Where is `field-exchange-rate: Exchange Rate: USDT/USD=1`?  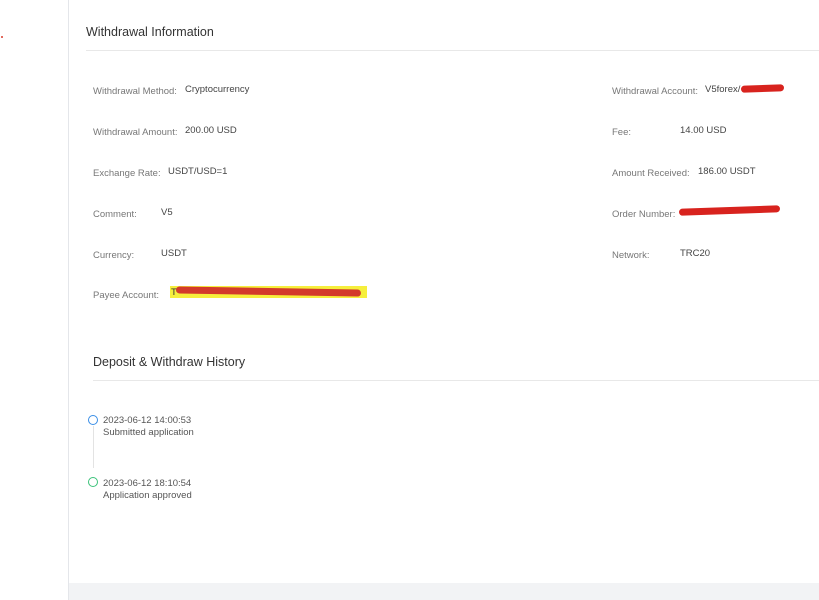
field-exchange-rate: Exchange Rate: USDT/USD=1 is located at coordinates (160, 172).